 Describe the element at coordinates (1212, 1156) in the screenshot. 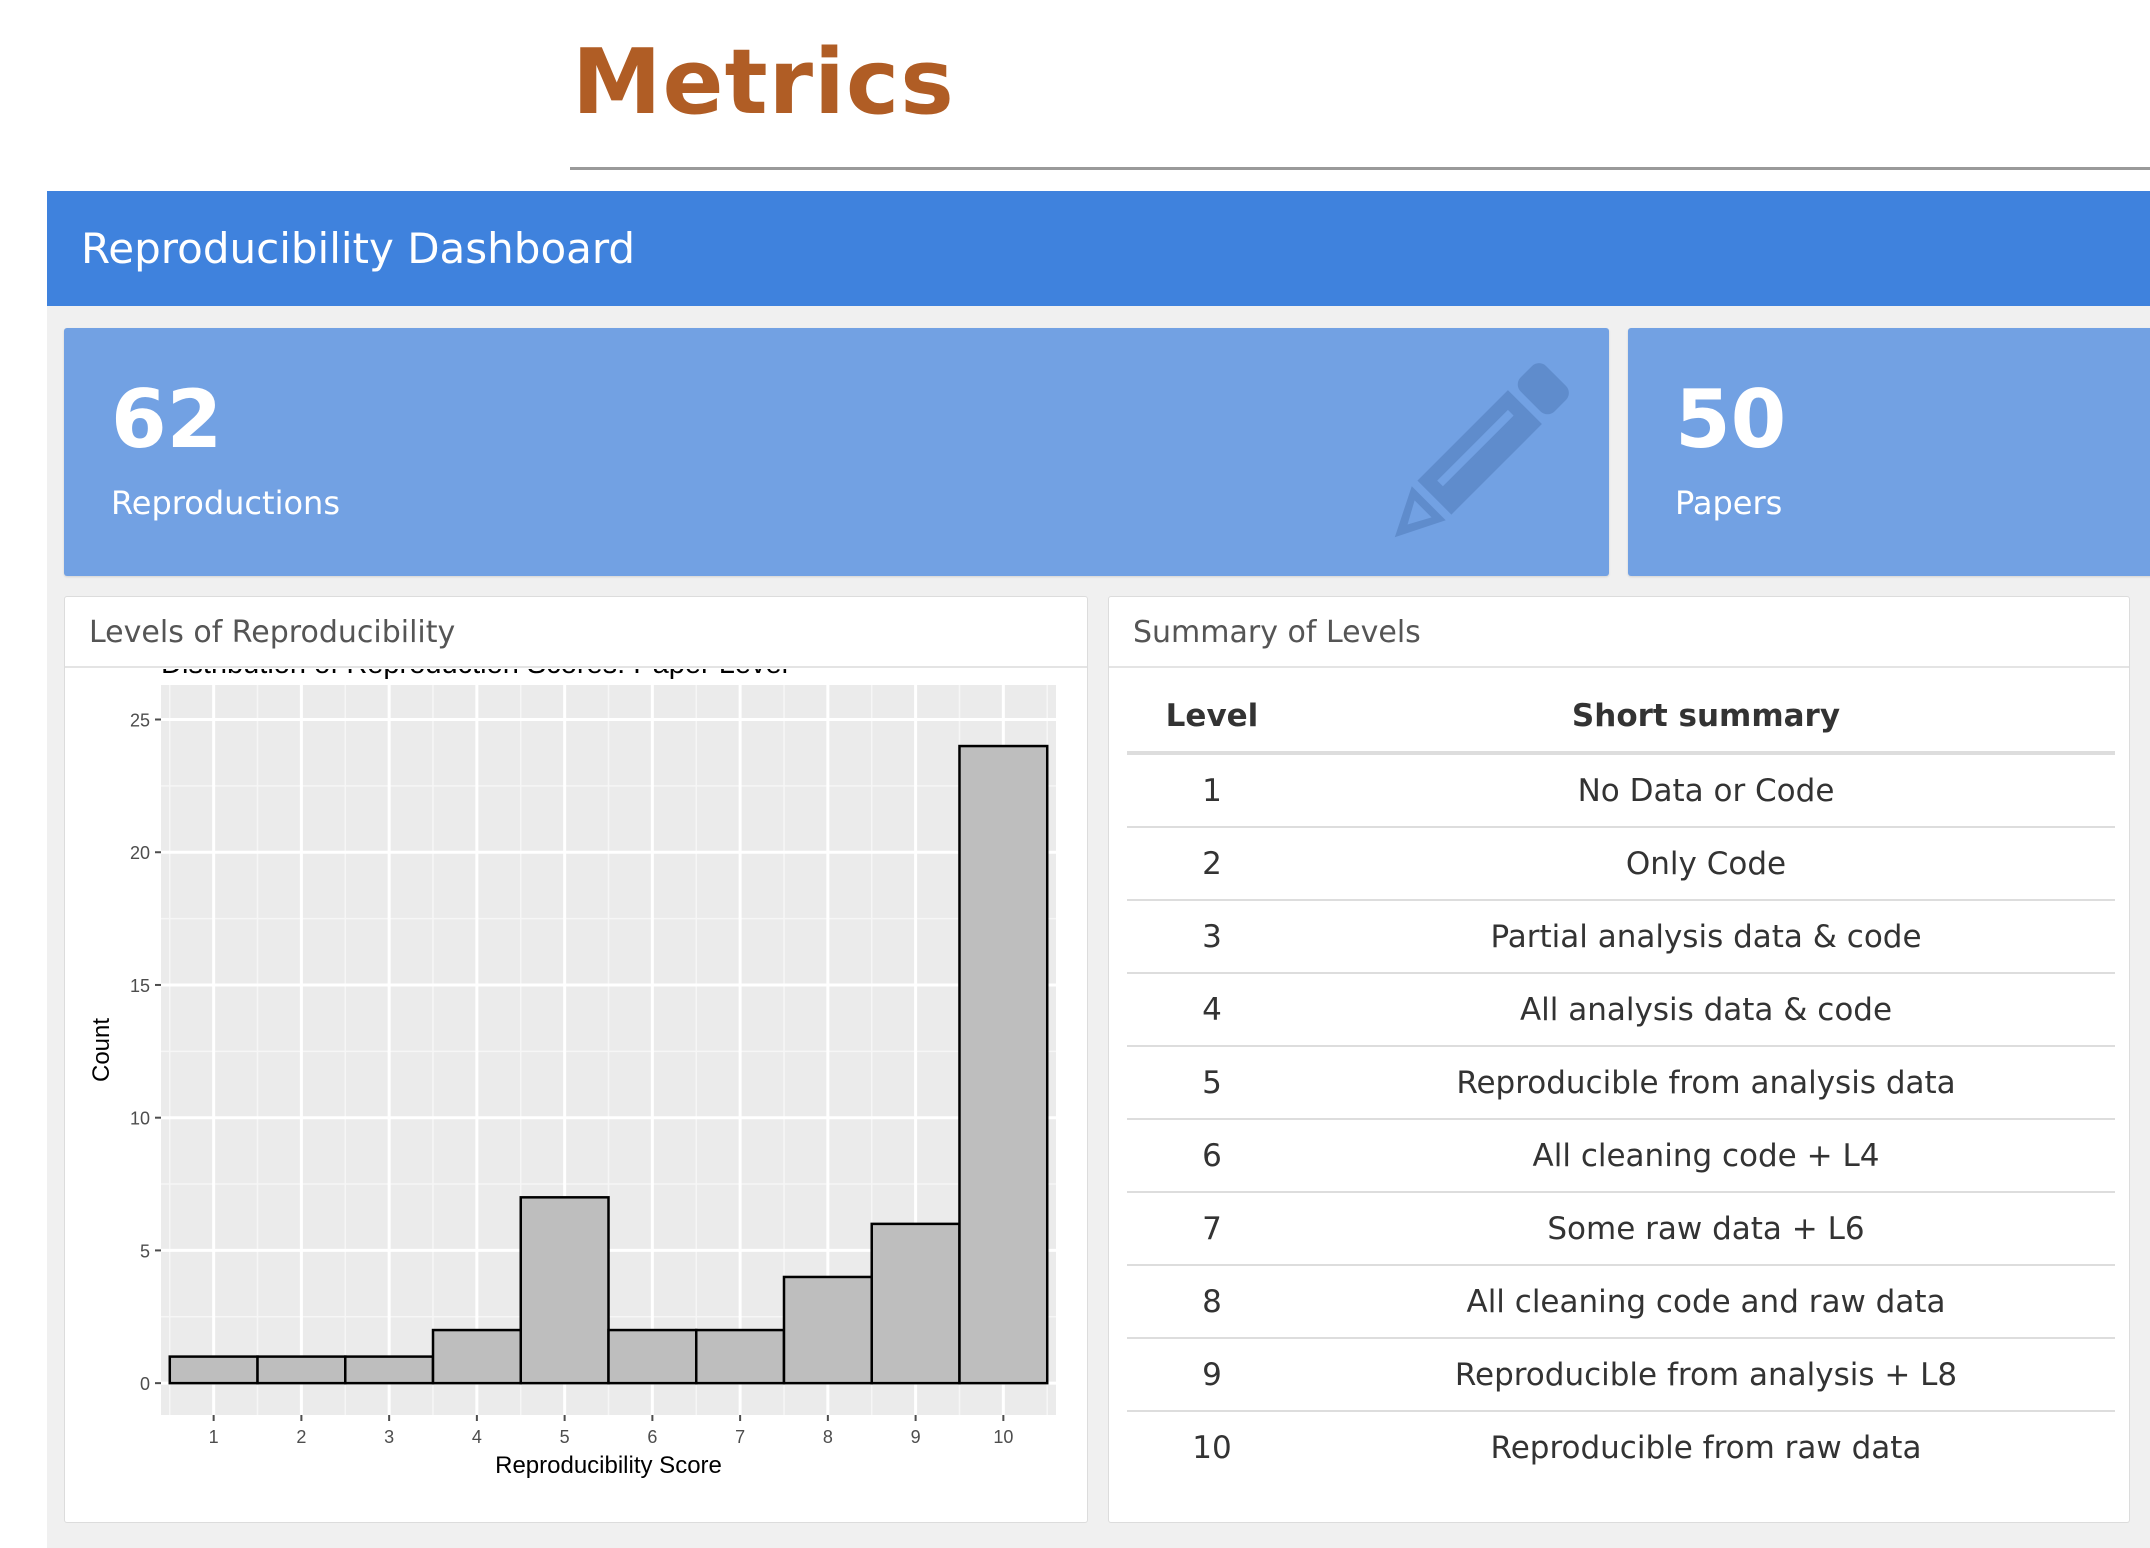

I see `level-cell: 6` at that location.